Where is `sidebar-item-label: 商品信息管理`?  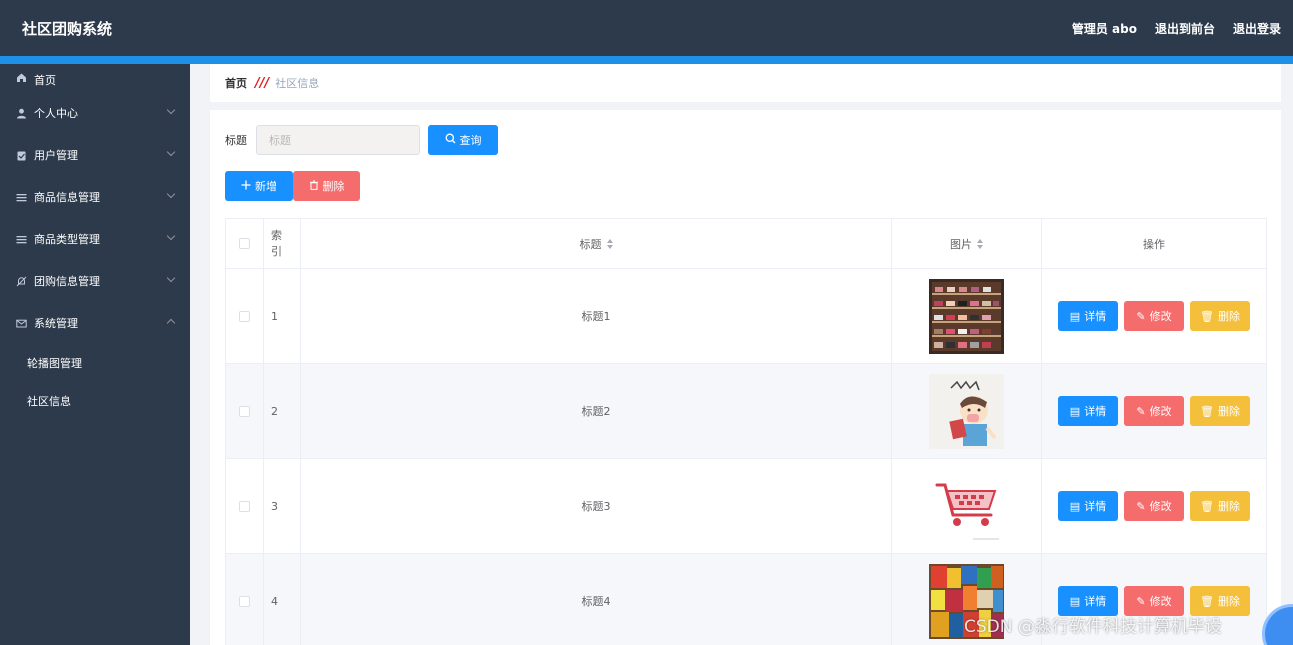
sidebar-item-label: 商品信息管理 is located at coordinates (67, 197).